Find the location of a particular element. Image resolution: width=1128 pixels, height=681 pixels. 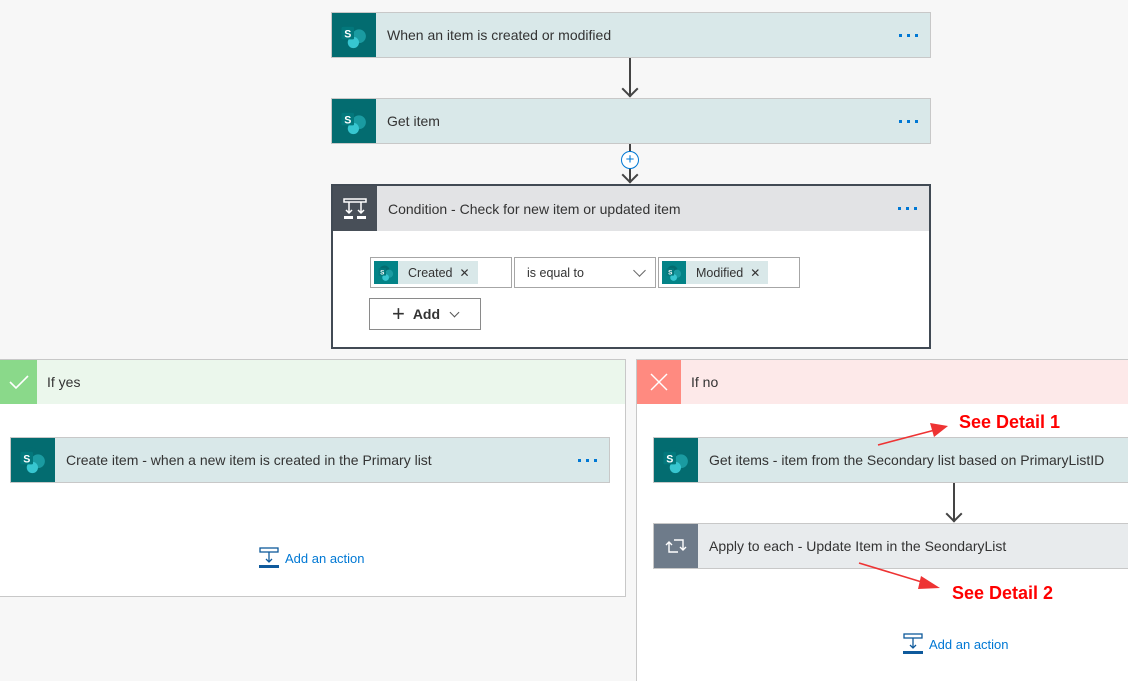

right-operand-field: Modified ✕ is located at coordinates (729, 272).